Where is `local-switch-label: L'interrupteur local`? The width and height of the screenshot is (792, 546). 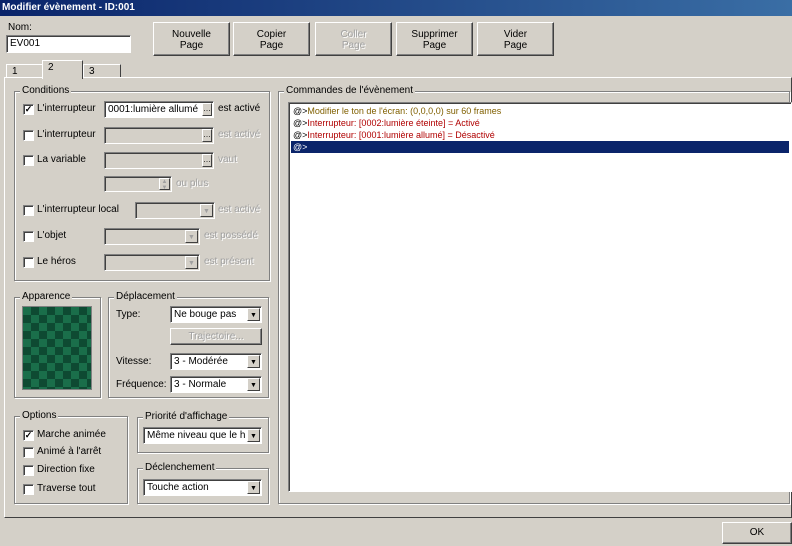 local-switch-label: L'interrupteur local is located at coordinates (78, 209).